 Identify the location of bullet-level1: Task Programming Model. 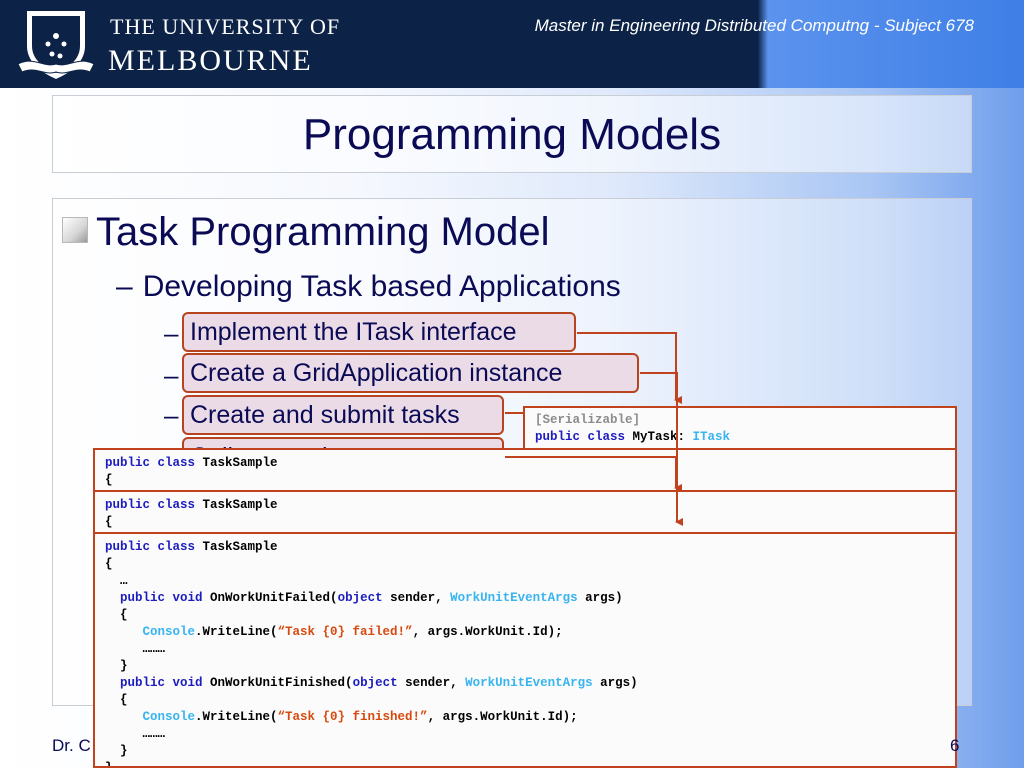
(306, 232).